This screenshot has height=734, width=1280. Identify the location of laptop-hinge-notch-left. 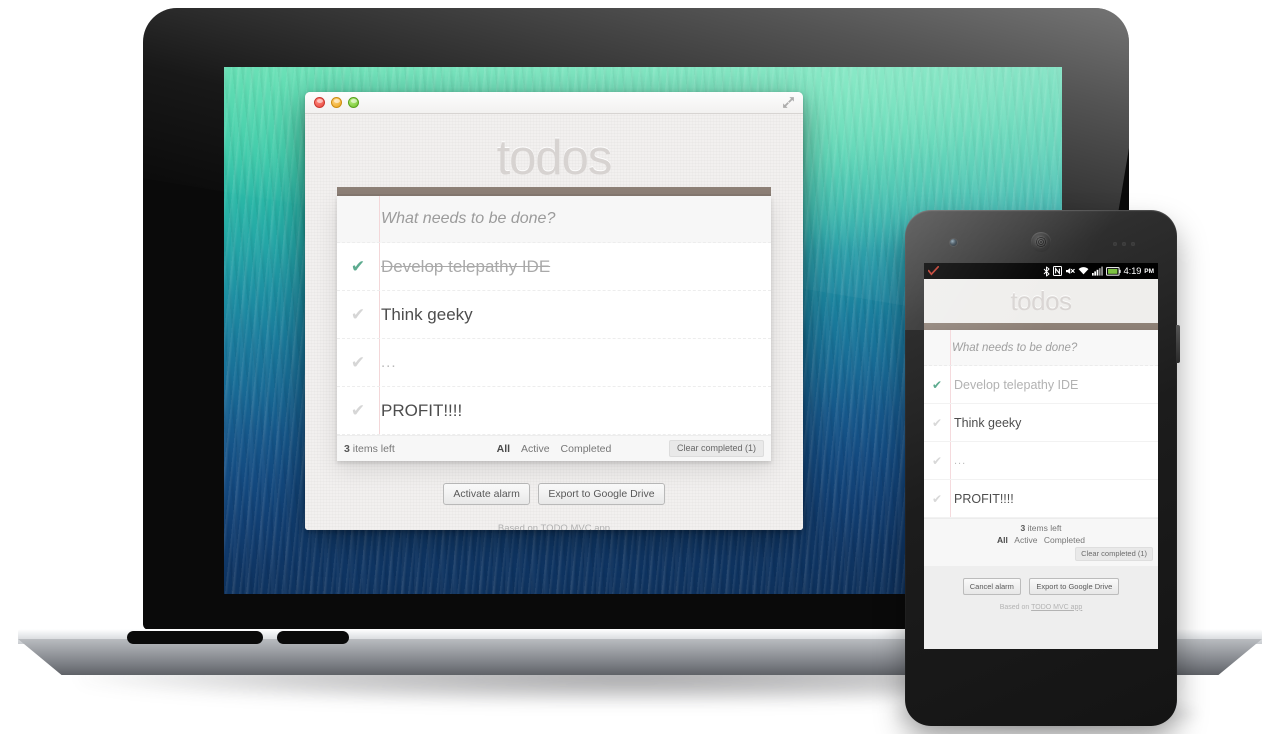
(195, 637).